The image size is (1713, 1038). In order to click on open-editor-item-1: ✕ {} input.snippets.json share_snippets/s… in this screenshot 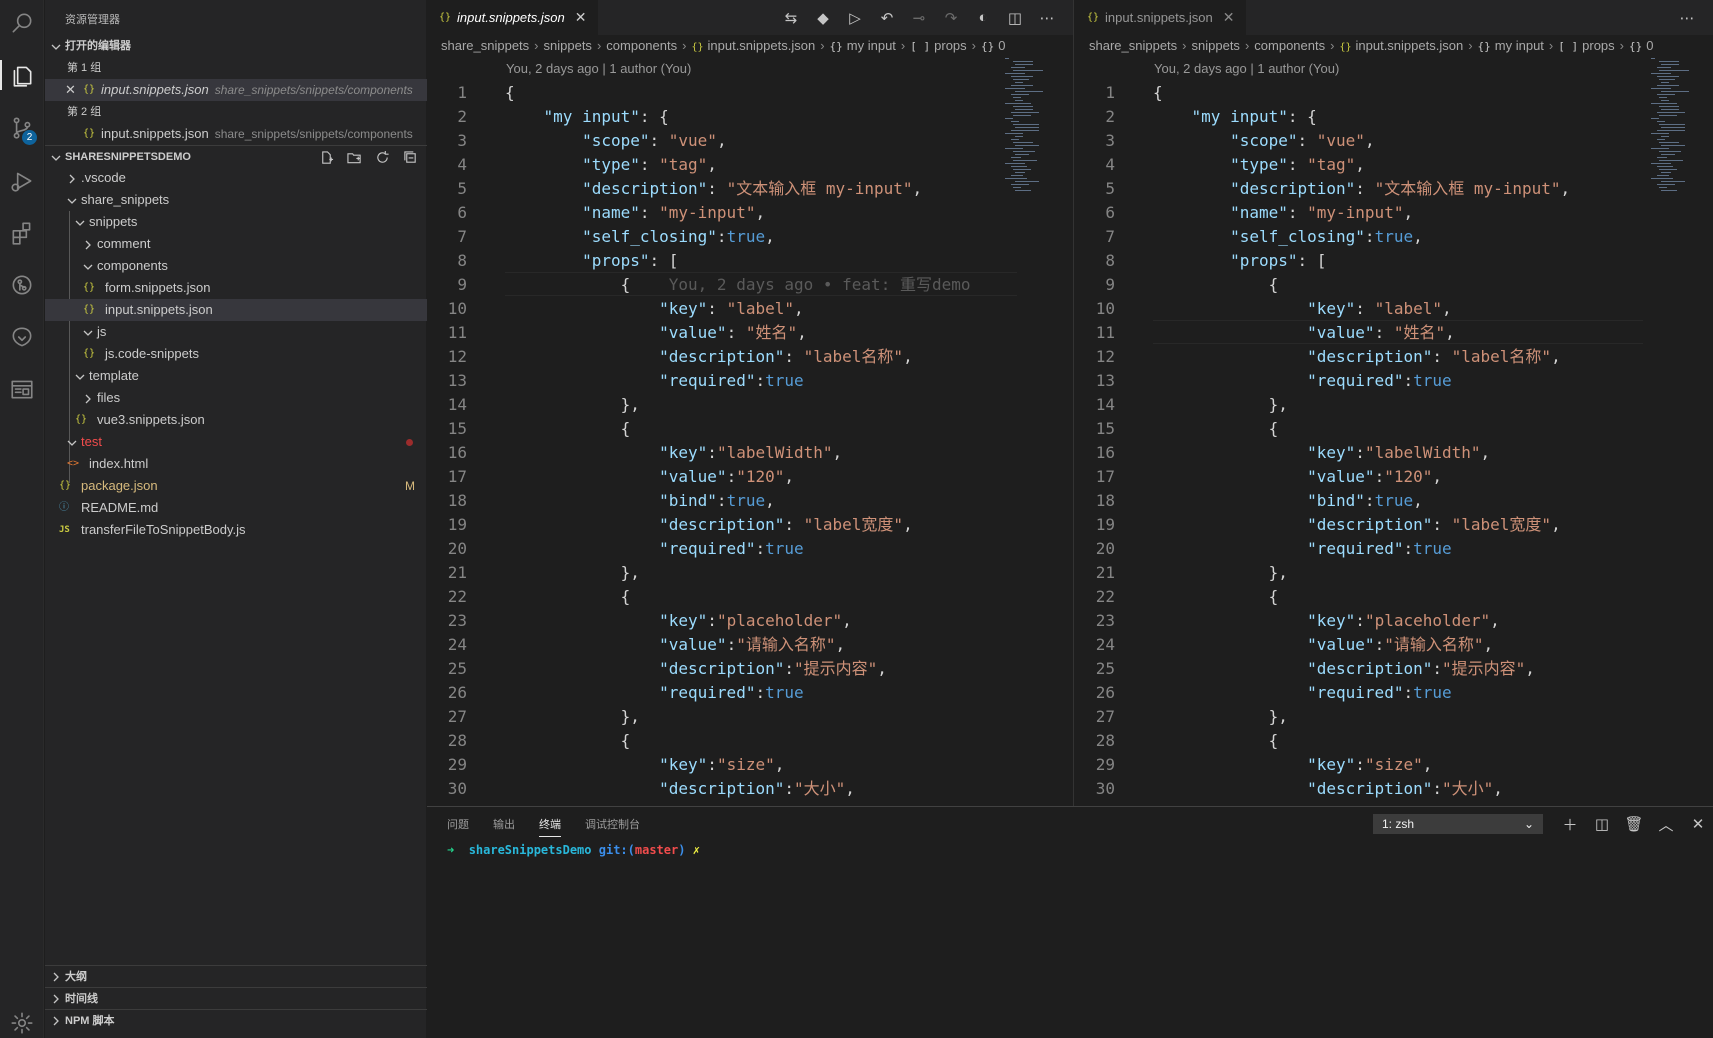, I will do `click(236, 90)`.